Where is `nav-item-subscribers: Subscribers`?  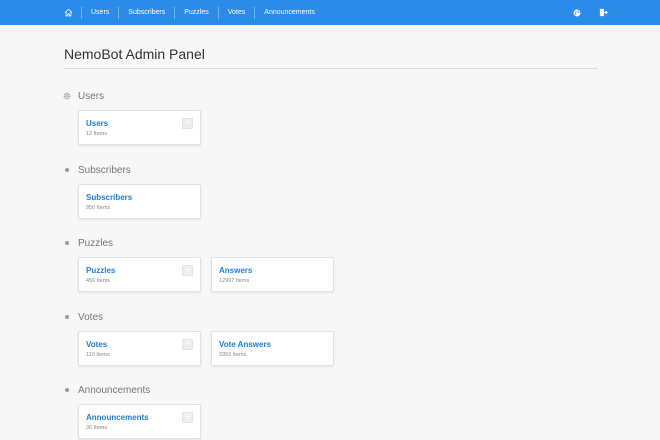
nav-item-subscribers: Subscribers is located at coordinates (146, 12).